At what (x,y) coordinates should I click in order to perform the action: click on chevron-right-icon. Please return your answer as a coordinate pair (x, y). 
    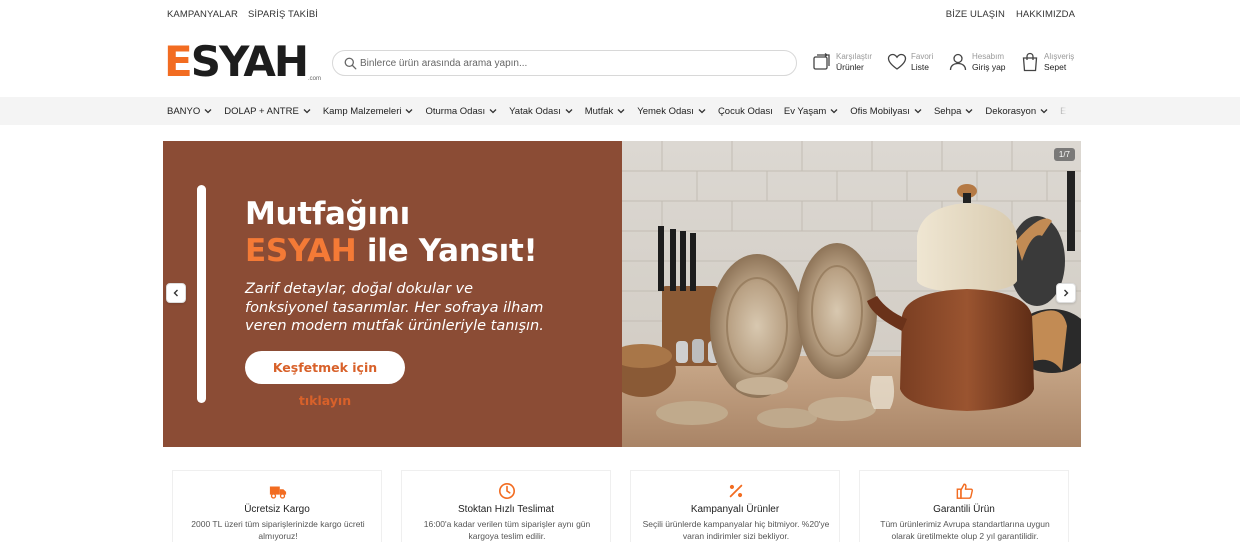
    Looking at the image, I should click on (1066, 293).